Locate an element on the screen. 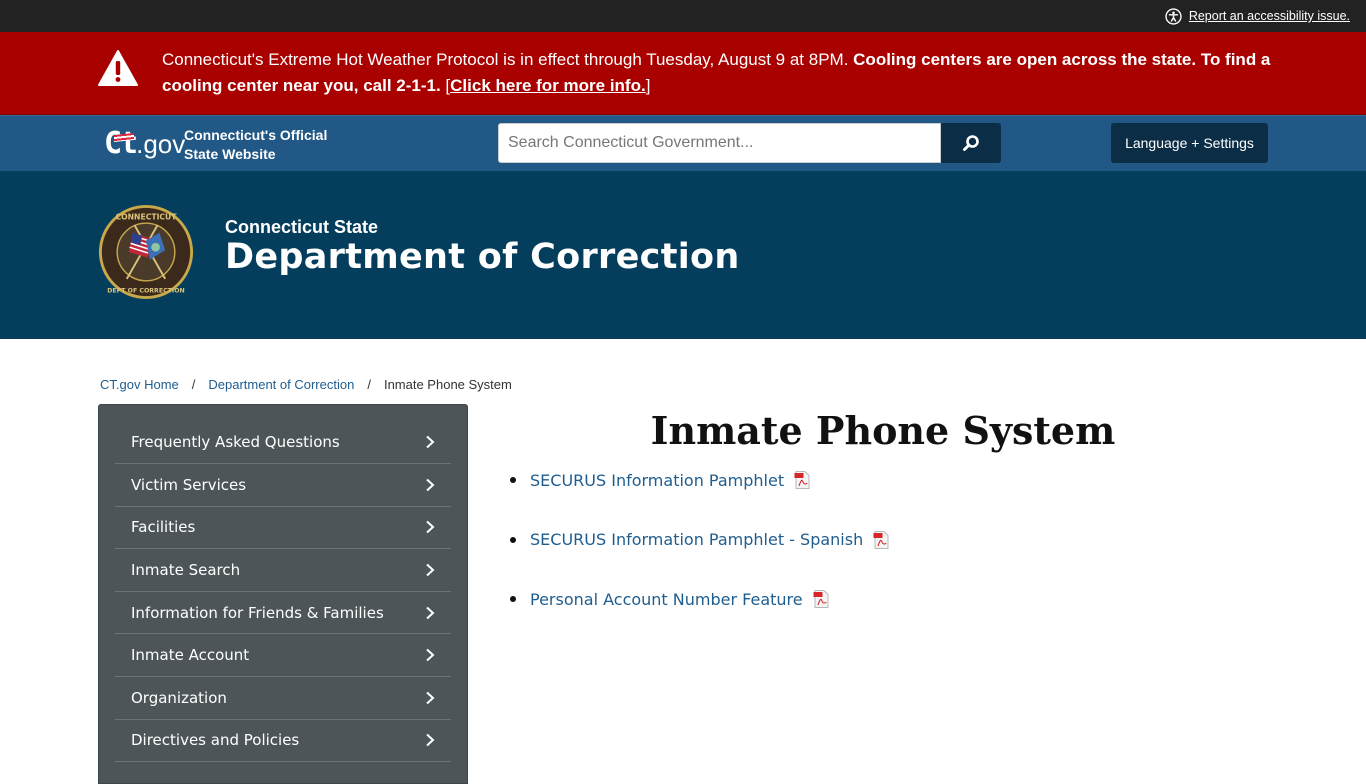 The image size is (1366, 784). securus-pamphlet-link: SECURUS Information Pamphlet is located at coordinates (657, 480).